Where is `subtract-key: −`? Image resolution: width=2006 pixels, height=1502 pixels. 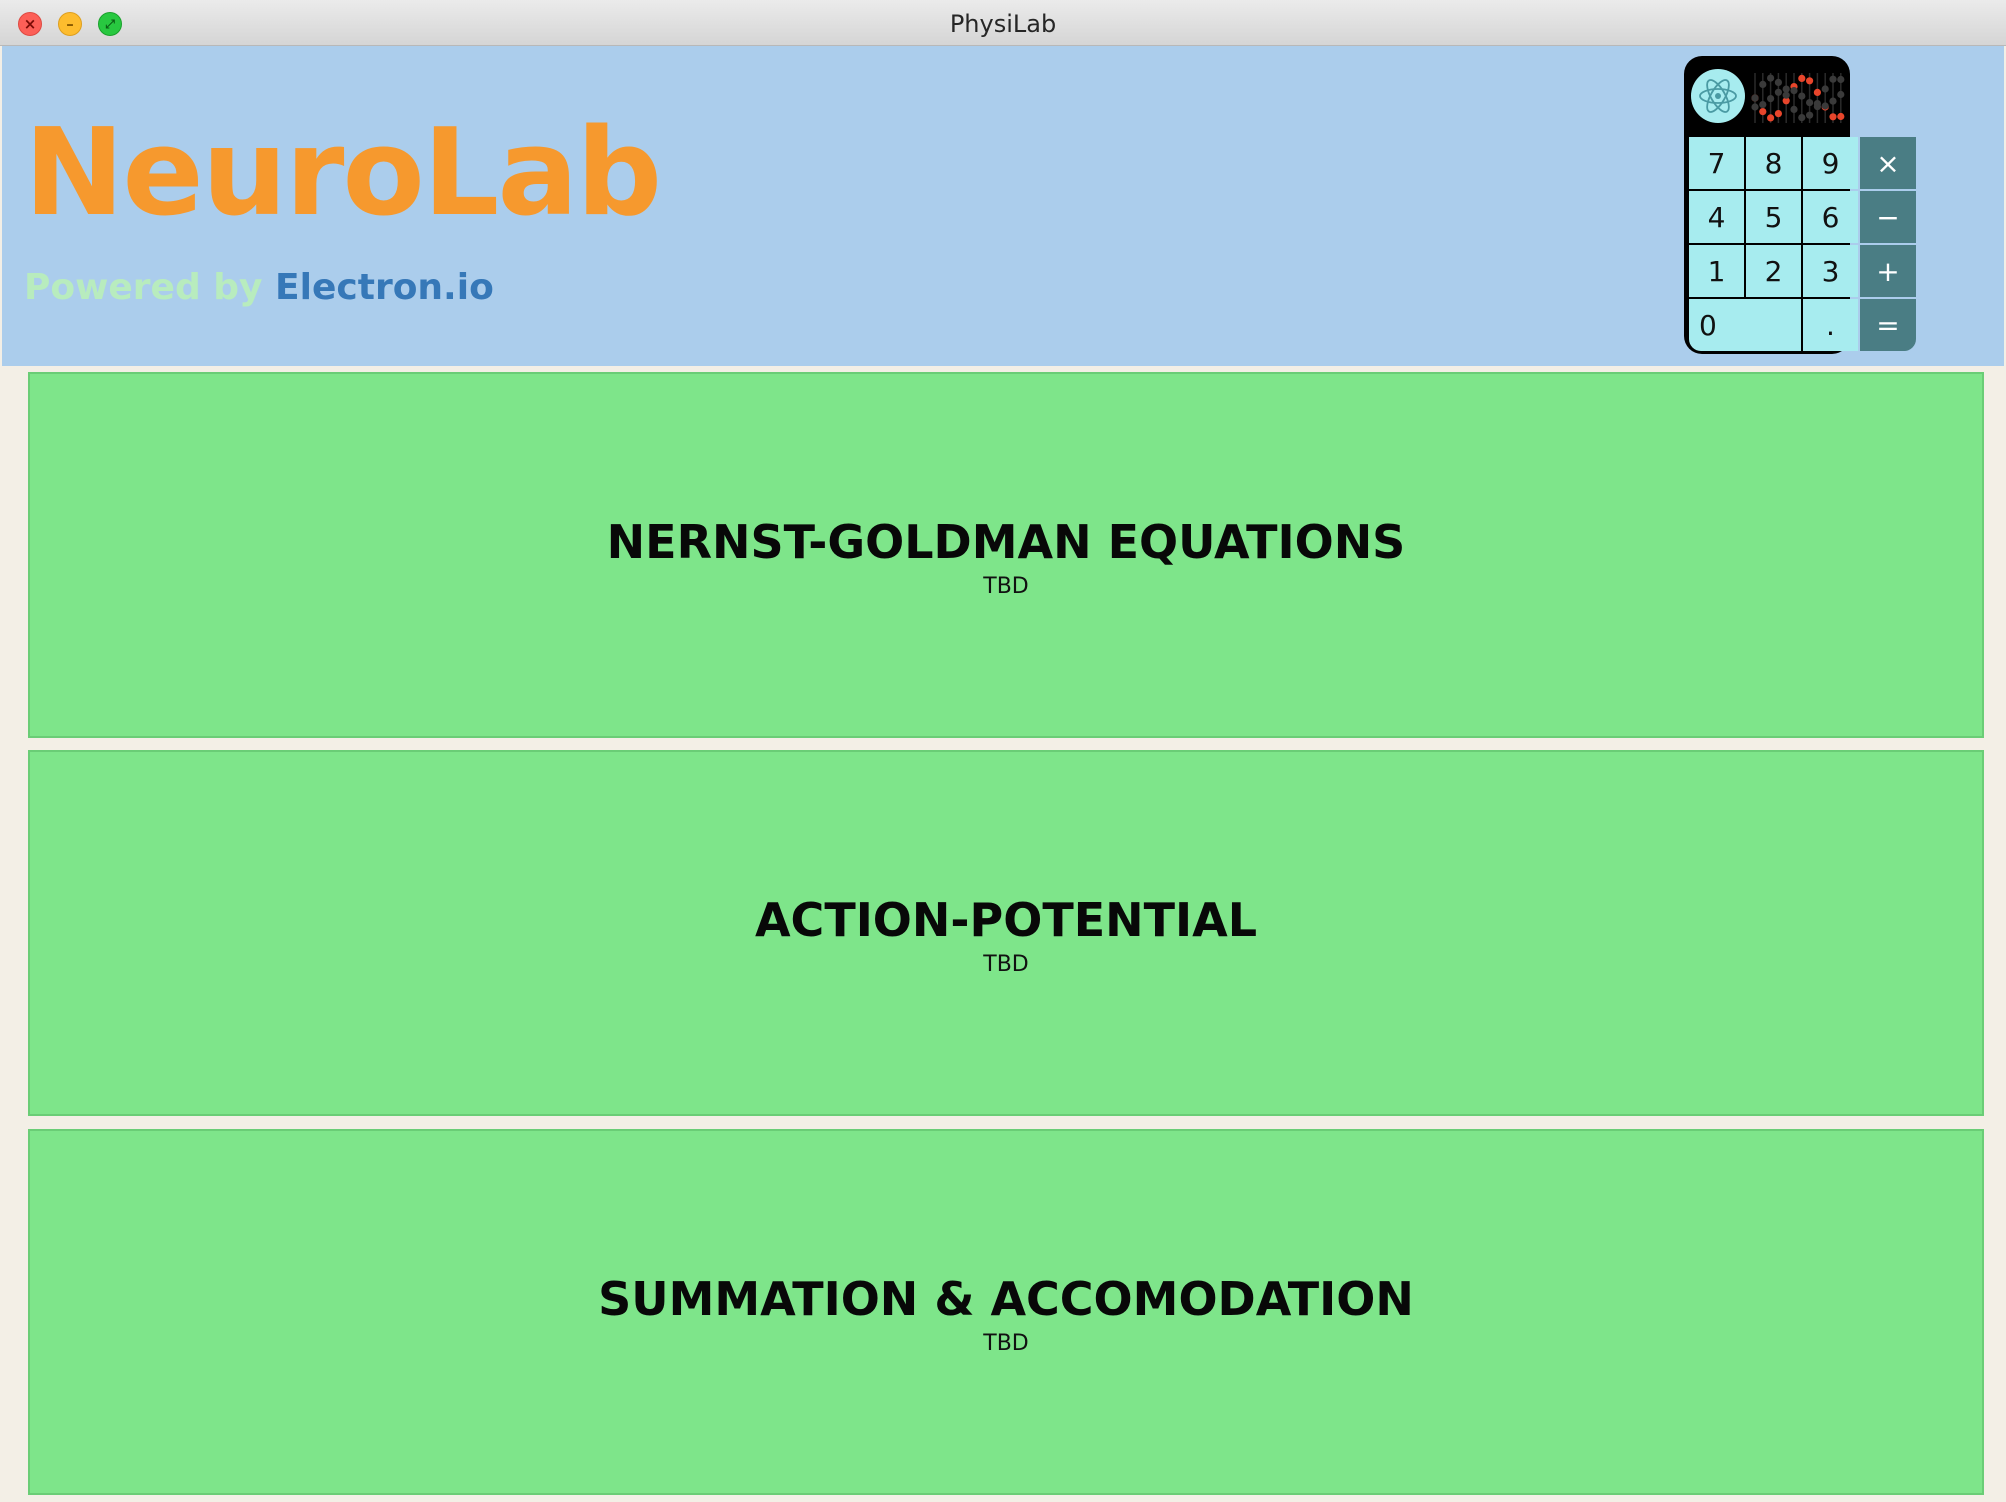 subtract-key: − is located at coordinates (1888, 217).